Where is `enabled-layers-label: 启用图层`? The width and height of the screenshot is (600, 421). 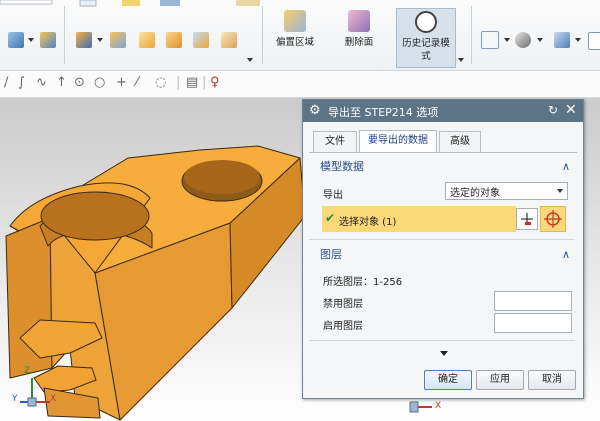 enabled-layers-label: 启用图层 is located at coordinates (343, 326).